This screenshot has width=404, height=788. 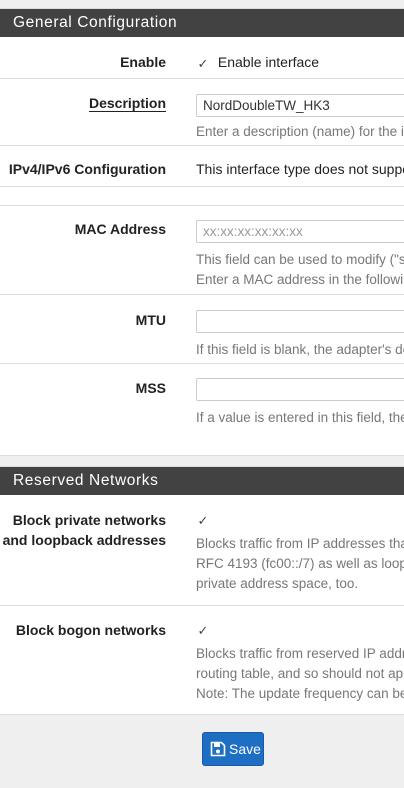 I want to click on mac-address-input, so click(x=300, y=231).